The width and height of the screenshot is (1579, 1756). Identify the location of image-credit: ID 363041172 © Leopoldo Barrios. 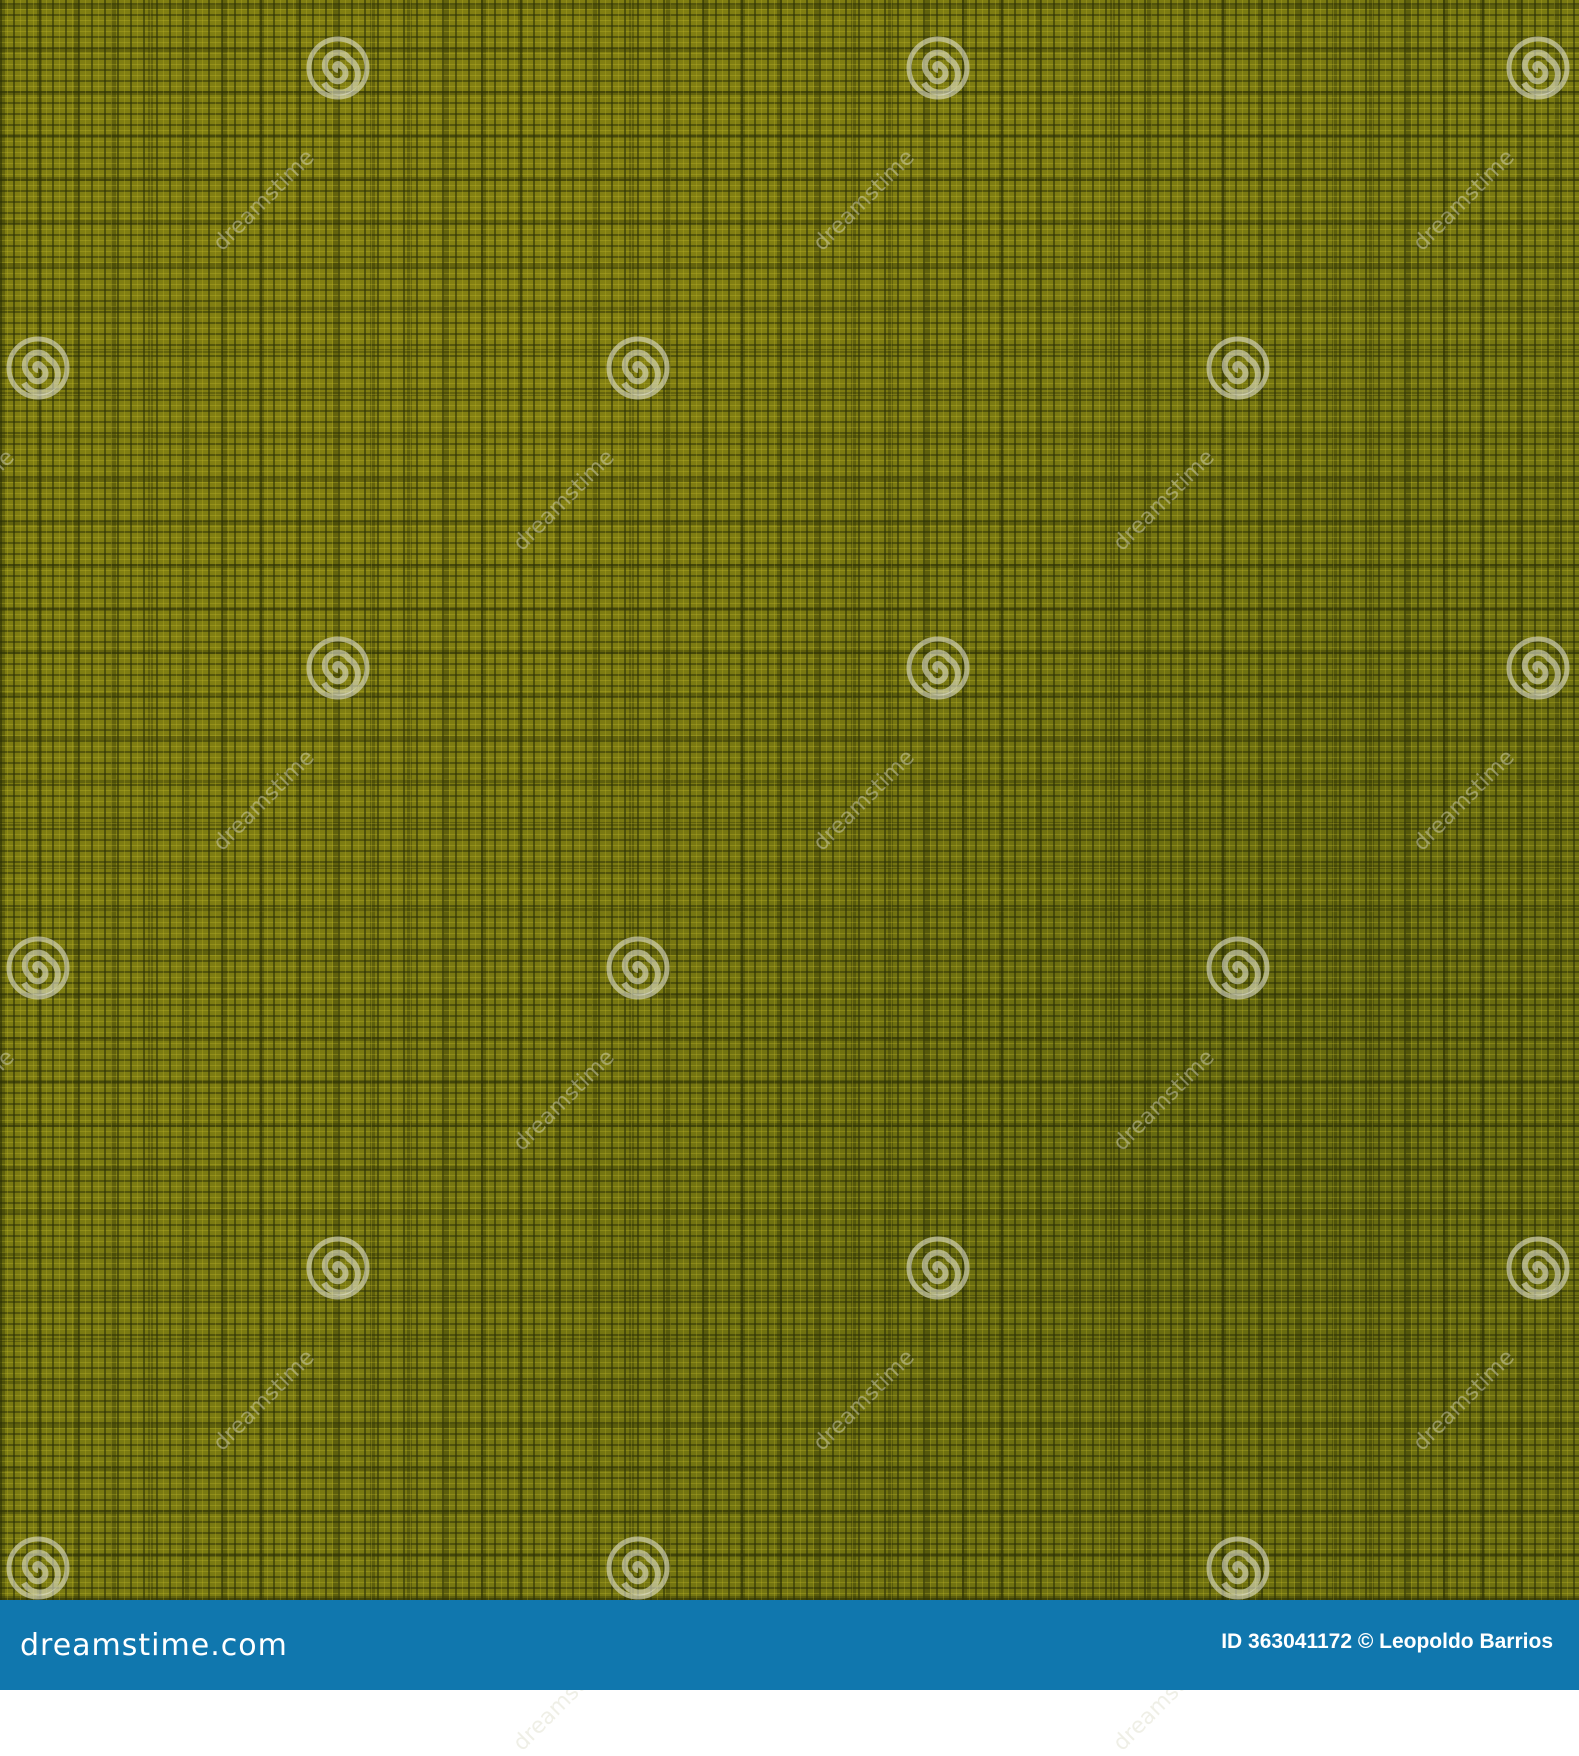
(1387, 1641).